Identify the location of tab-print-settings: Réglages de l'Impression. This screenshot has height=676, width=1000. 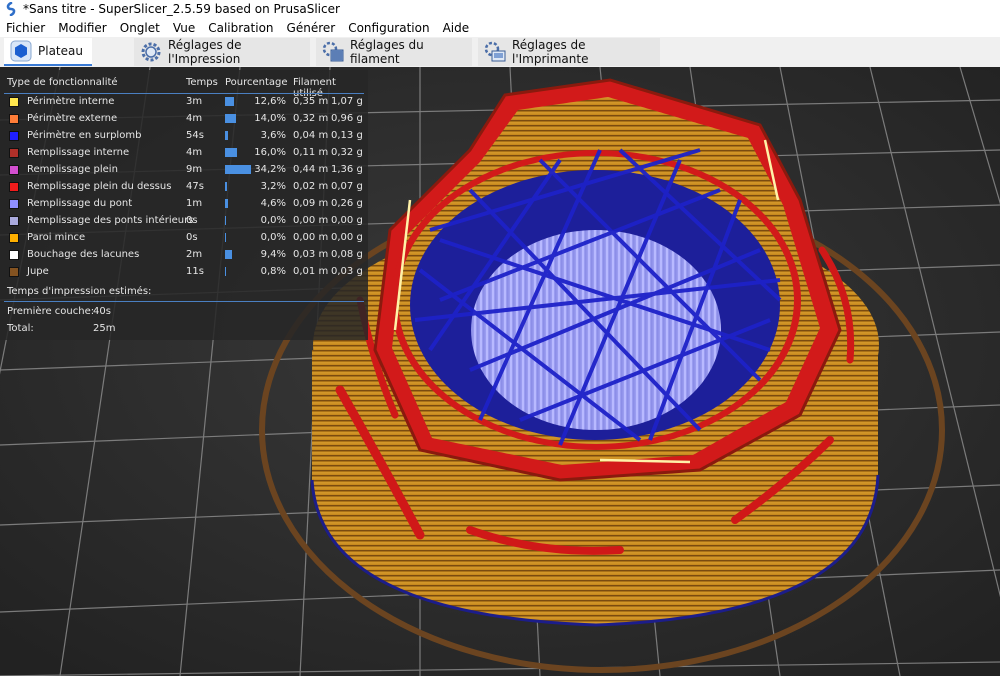
(222, 52).